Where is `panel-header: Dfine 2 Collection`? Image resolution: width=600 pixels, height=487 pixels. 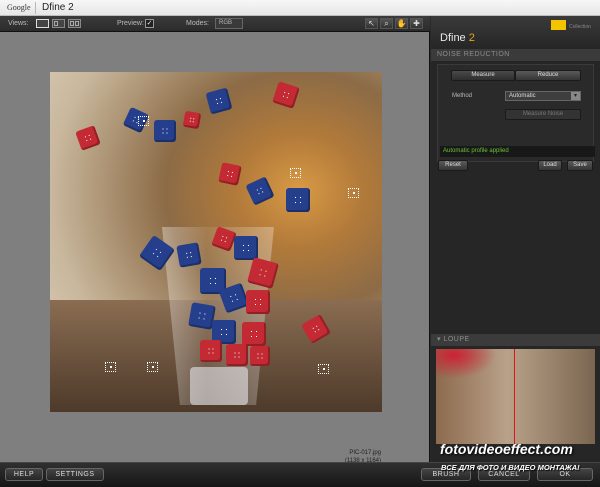
panel-header: Dfine 2 Collection is located at coordinates (515, 32).